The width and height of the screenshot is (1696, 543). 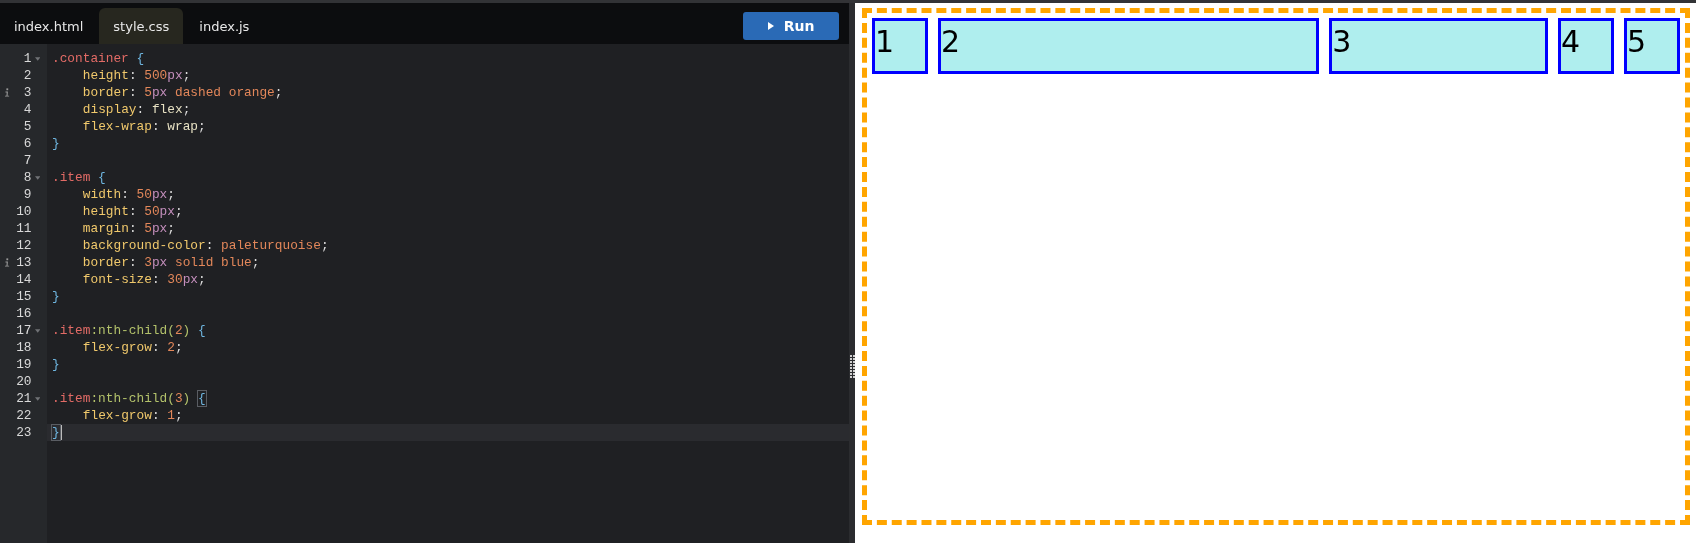 What do you see at coordinates (23, 262) in the screenshot?
I see `line-number: 13` at bounding box center [23, 262].